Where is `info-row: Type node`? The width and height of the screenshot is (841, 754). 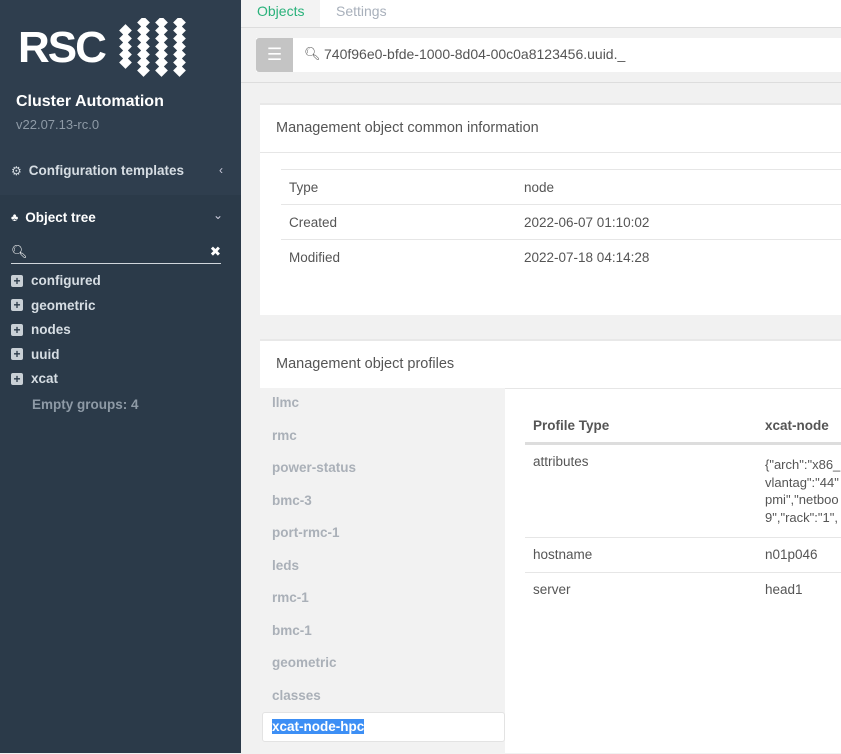
info-row: Type node is located at coordinates (561, 186).